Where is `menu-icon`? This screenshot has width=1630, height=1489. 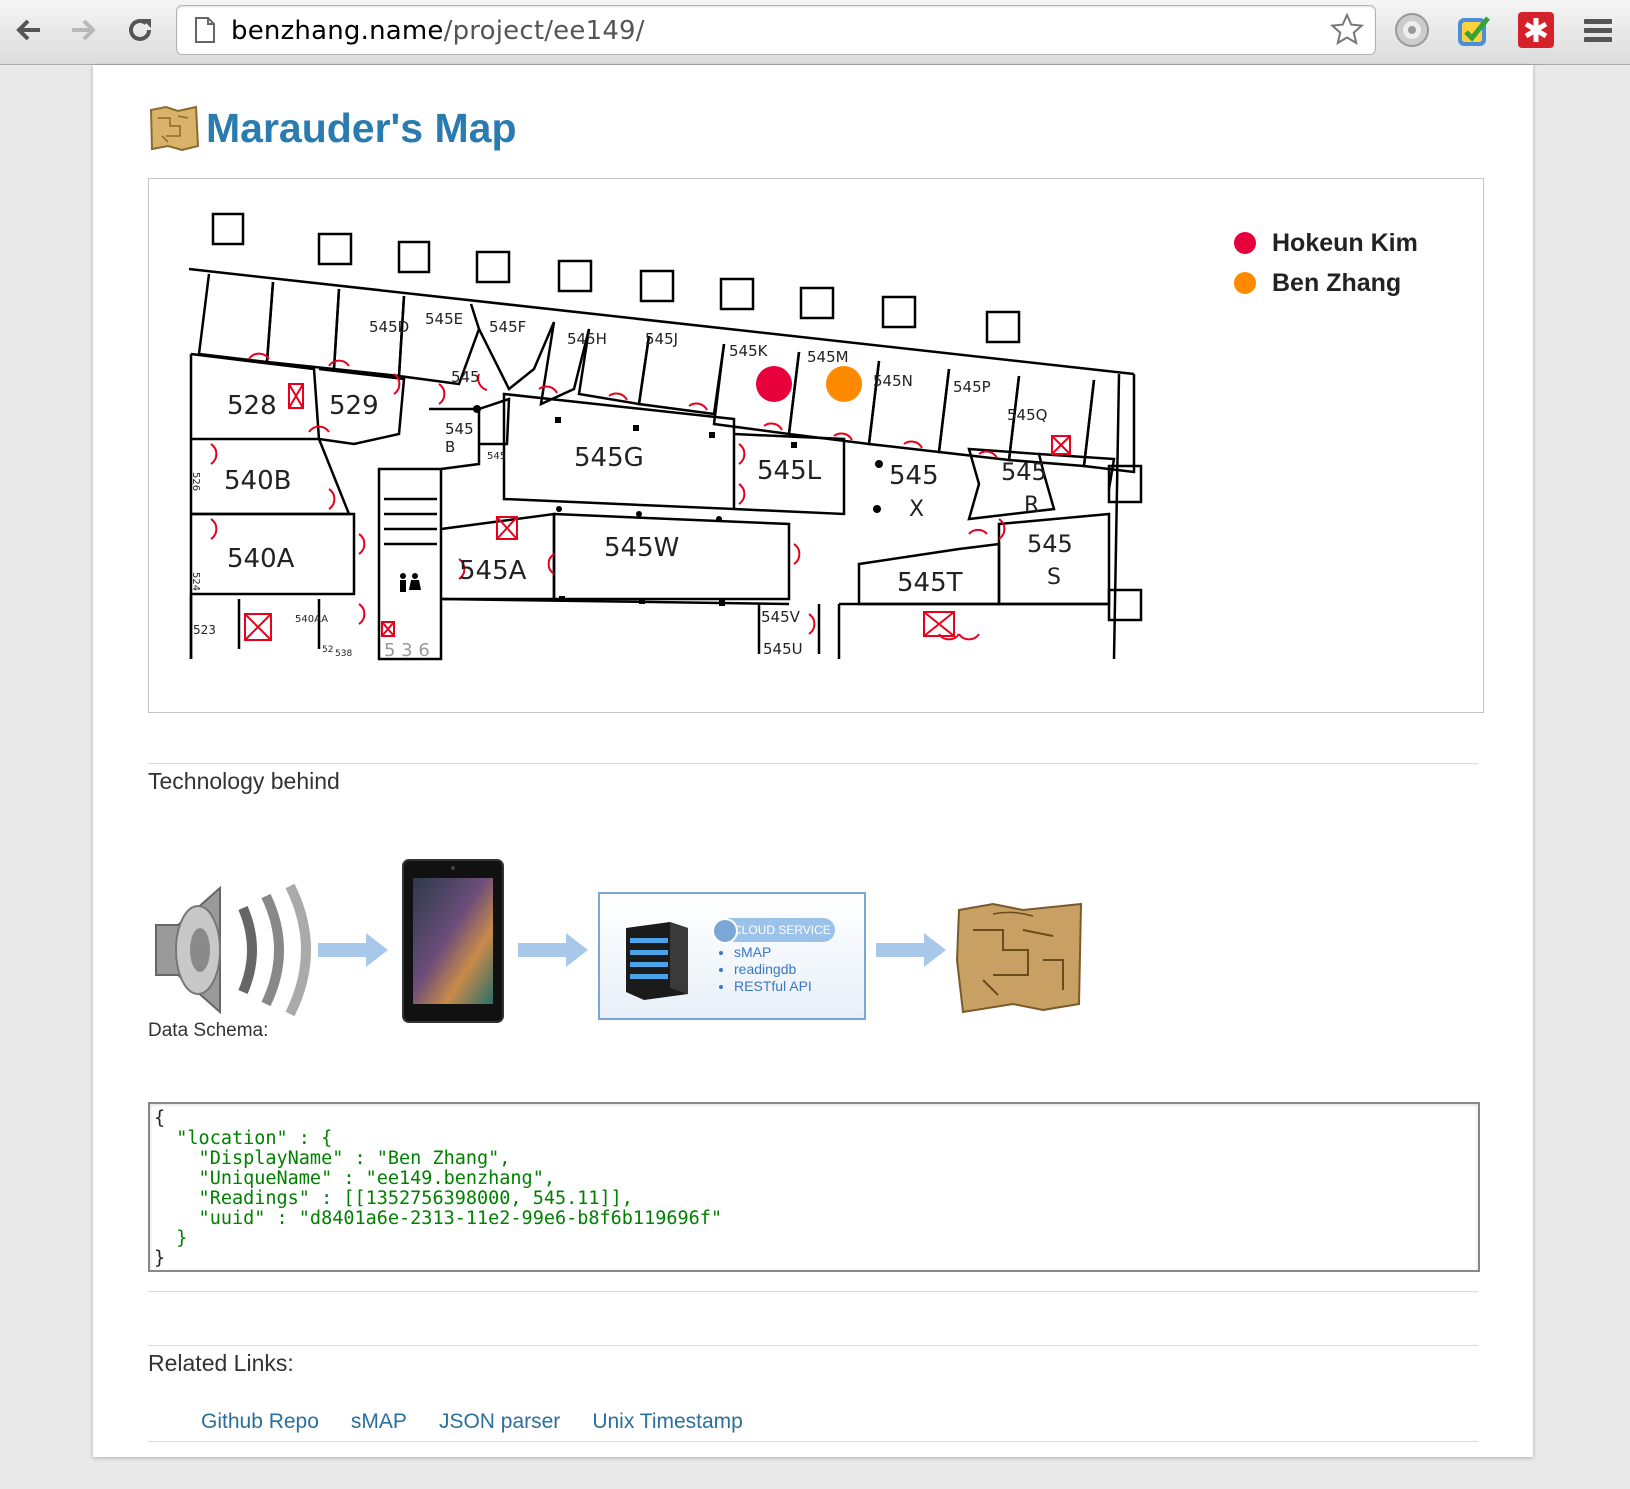
menu-icon is located at coordinates (1598, 30).